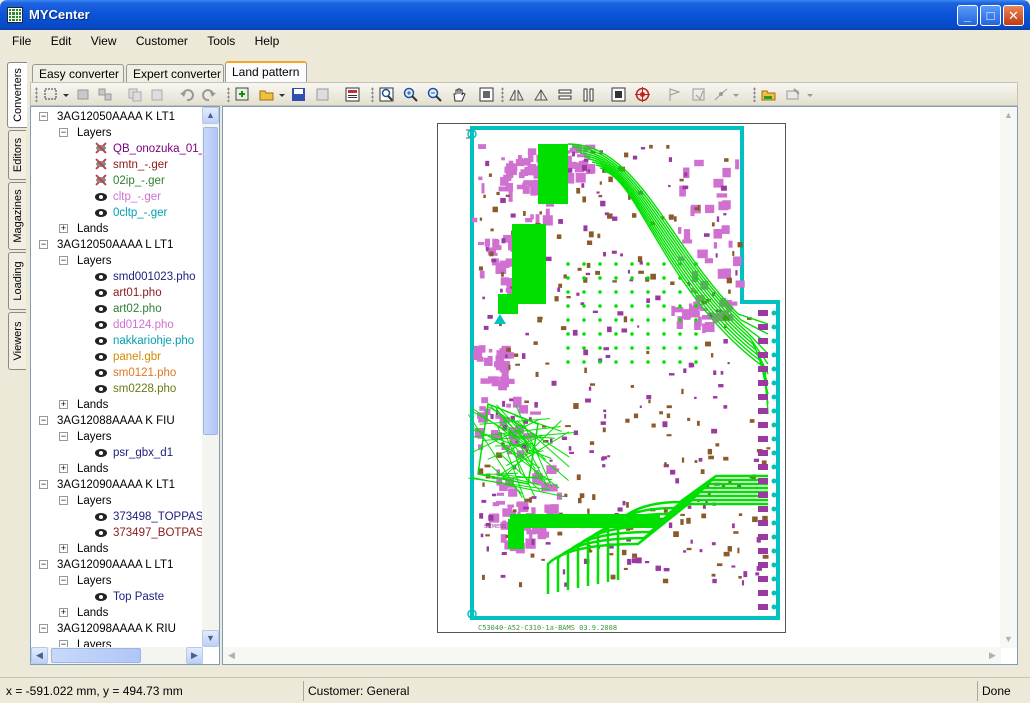 This screenshot has width=1030, height=703. I want to click on canvas-scroll-down-icon: ▼, so click(1008, 639).